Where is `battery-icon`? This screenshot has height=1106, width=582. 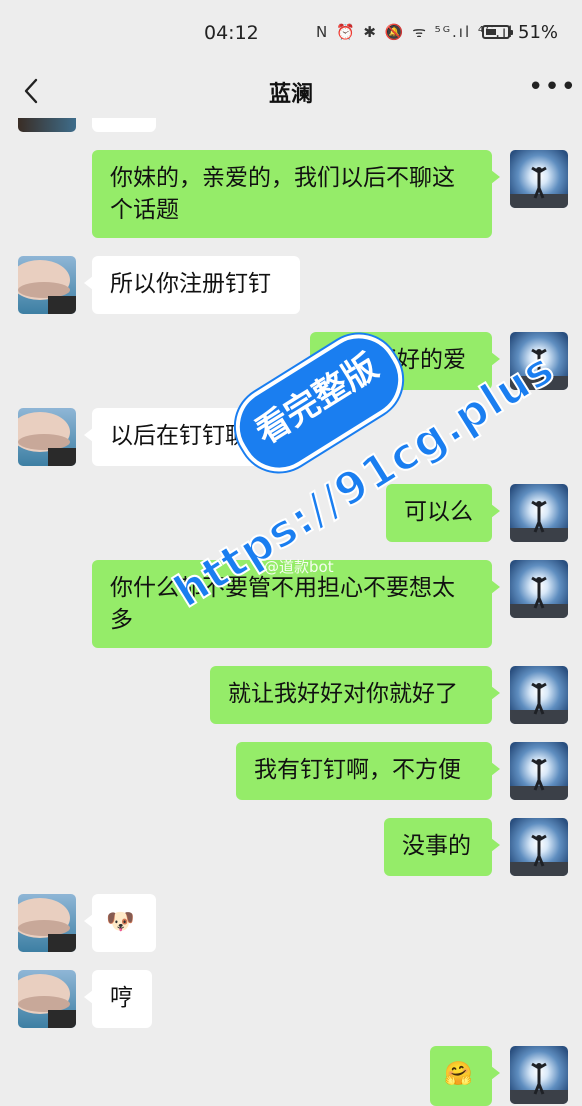
battery-icon is located at coordinates (497, 32).